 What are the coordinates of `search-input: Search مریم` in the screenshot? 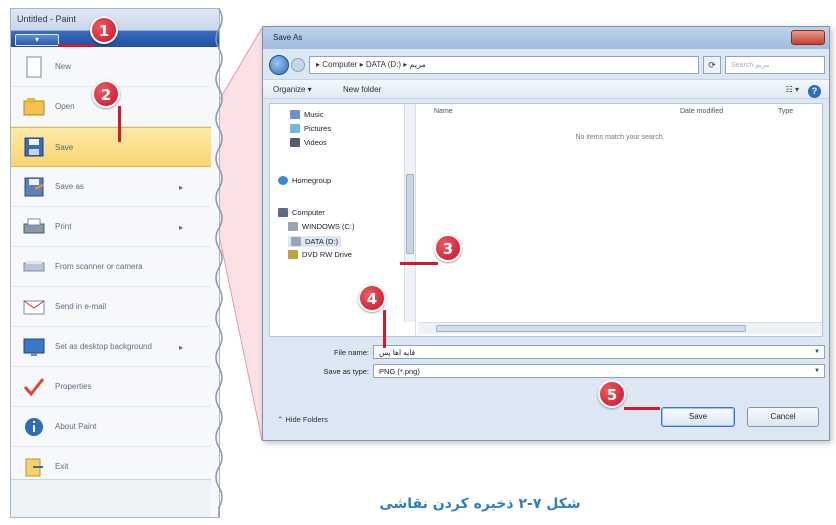 It's located at (775, 65).